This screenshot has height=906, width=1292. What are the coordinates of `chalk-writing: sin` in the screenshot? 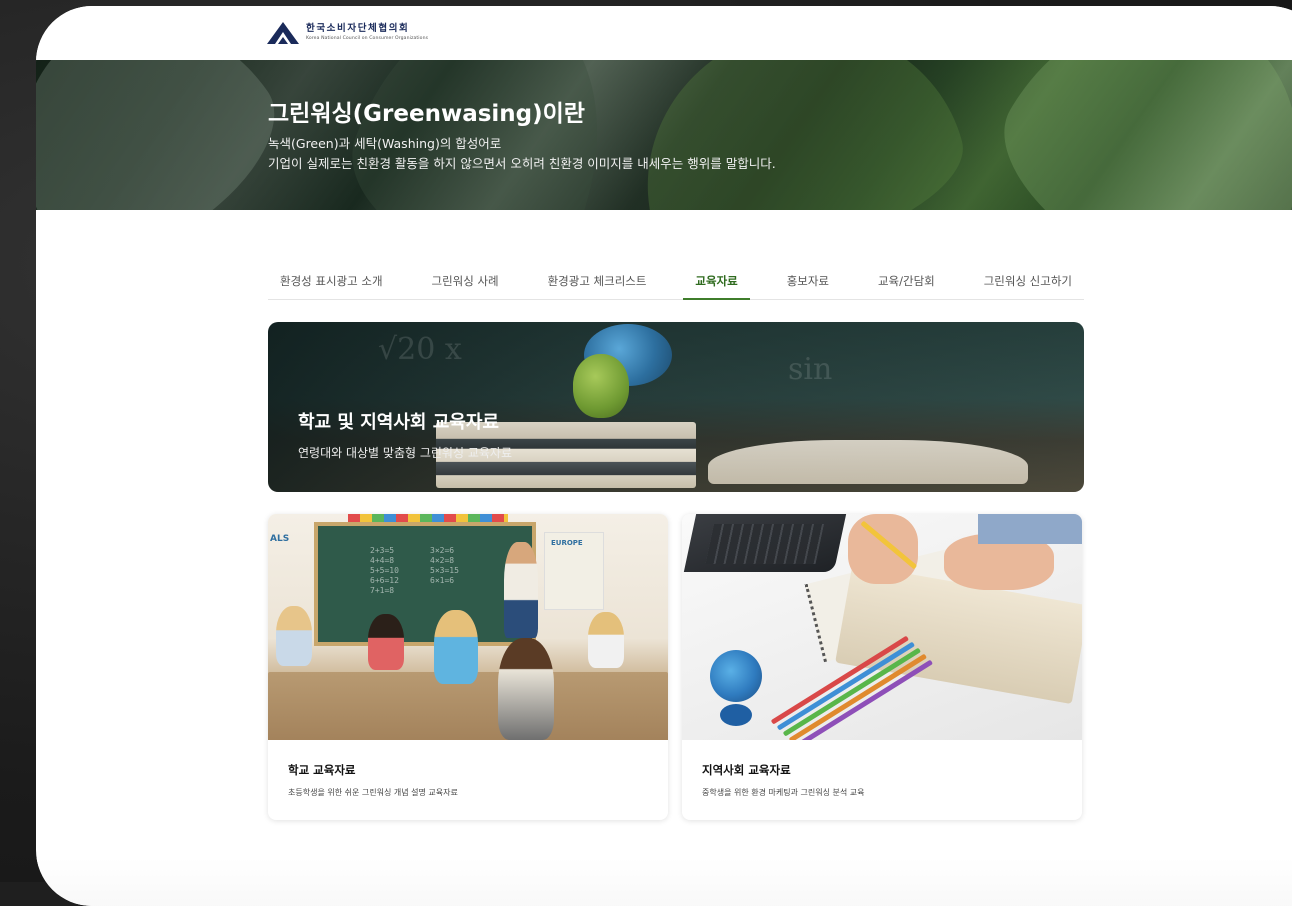 It's located at (810, 369).